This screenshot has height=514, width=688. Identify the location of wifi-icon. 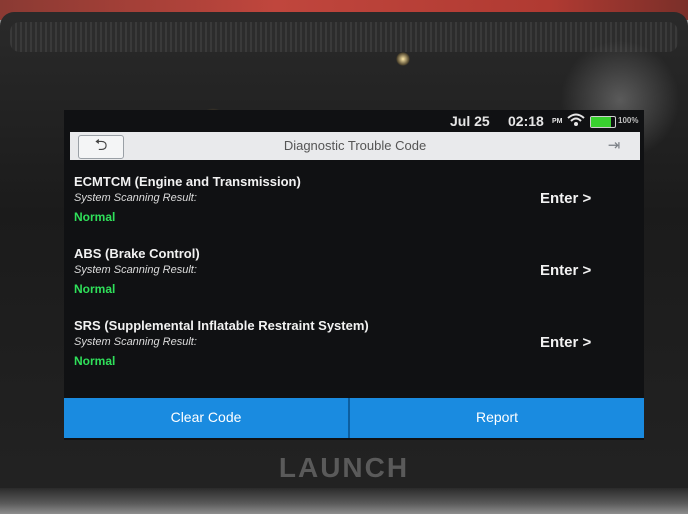
(576, 121).